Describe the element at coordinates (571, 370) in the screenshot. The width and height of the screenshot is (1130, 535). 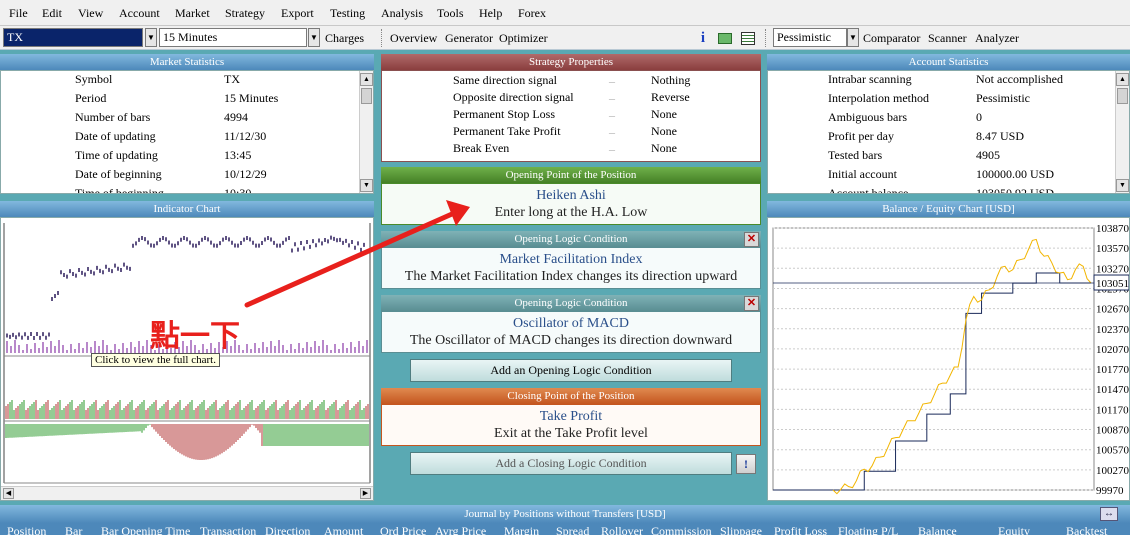
I see `add-opening-logic-button: Add an Opening Logic Condition` at that location.